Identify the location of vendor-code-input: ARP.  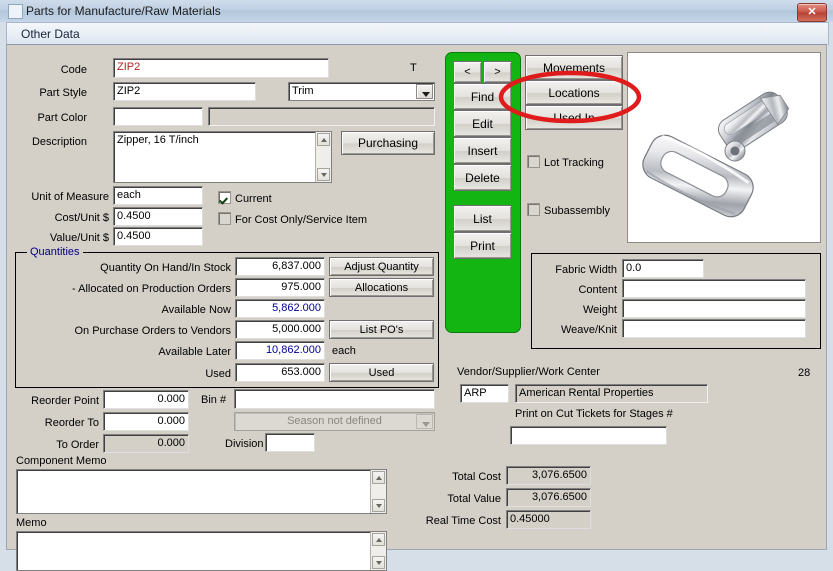
(484, 393).